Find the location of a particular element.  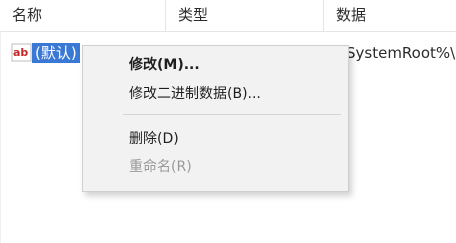

menu-item-delete: 删除(D) is located at coordinates (215, 139).